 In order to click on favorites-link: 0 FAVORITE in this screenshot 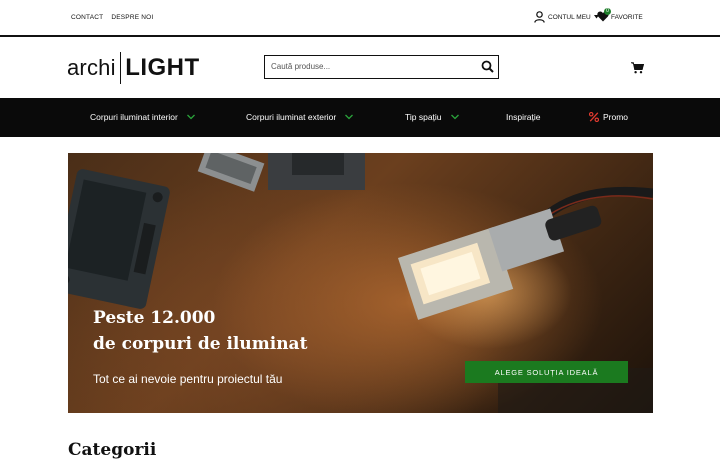, I will do `click(620, 15)`.